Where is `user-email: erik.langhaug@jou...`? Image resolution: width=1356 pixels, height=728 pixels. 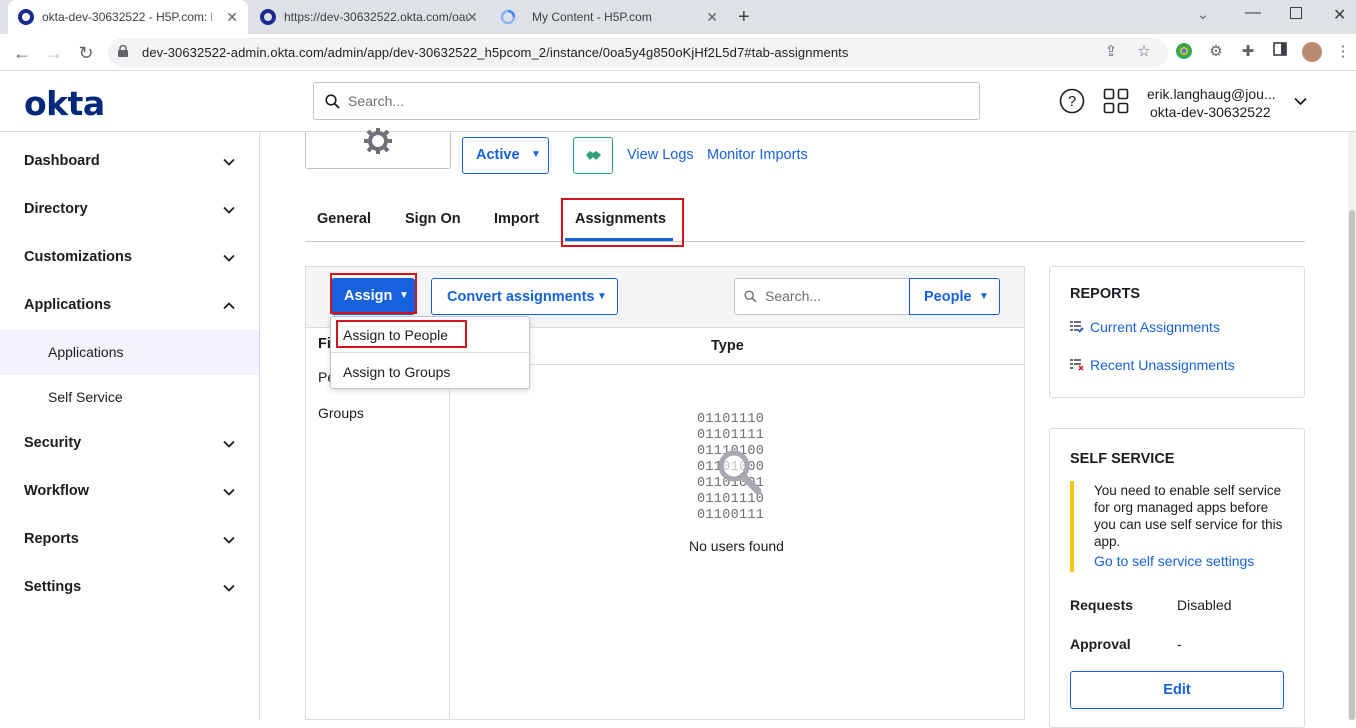 user-email: erik.langhaug@jou... is located at coordinates (1211, 94).